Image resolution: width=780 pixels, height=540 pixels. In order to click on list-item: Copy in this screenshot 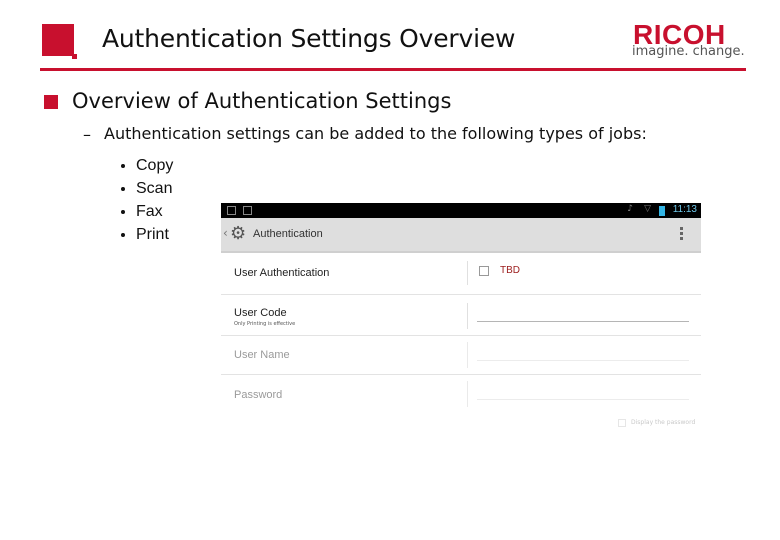, I will do `click(154, 165)`.